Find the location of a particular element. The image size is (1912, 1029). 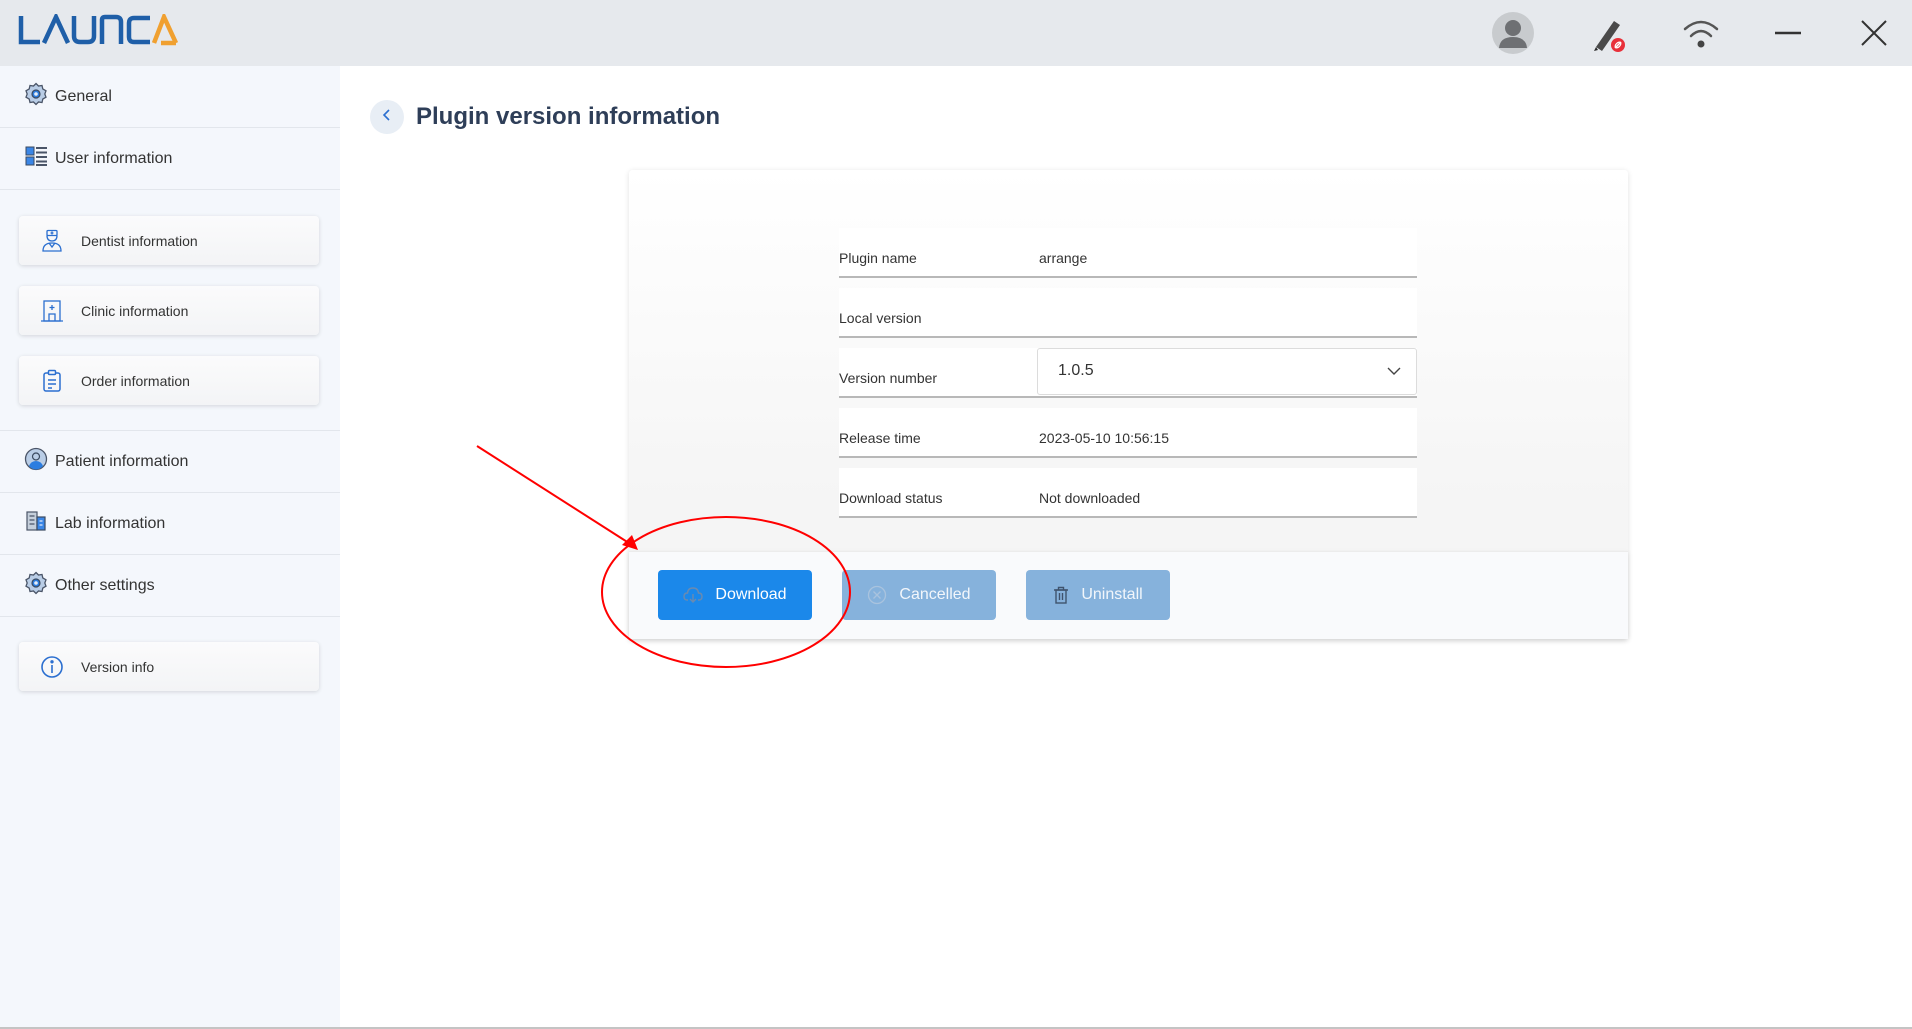

cloud-download-icon is located at coordinates (693, 595).